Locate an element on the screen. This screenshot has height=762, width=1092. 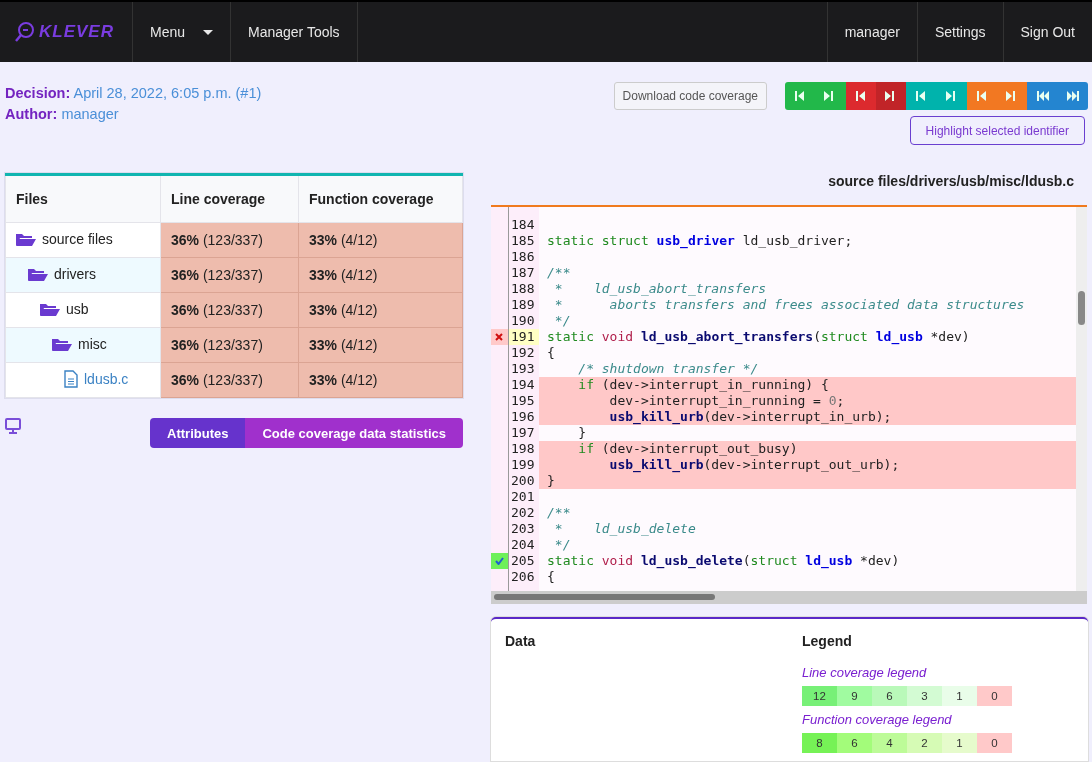
code-line: * aborts transfers and frees associated data structures is located at coordinates (789, 305).